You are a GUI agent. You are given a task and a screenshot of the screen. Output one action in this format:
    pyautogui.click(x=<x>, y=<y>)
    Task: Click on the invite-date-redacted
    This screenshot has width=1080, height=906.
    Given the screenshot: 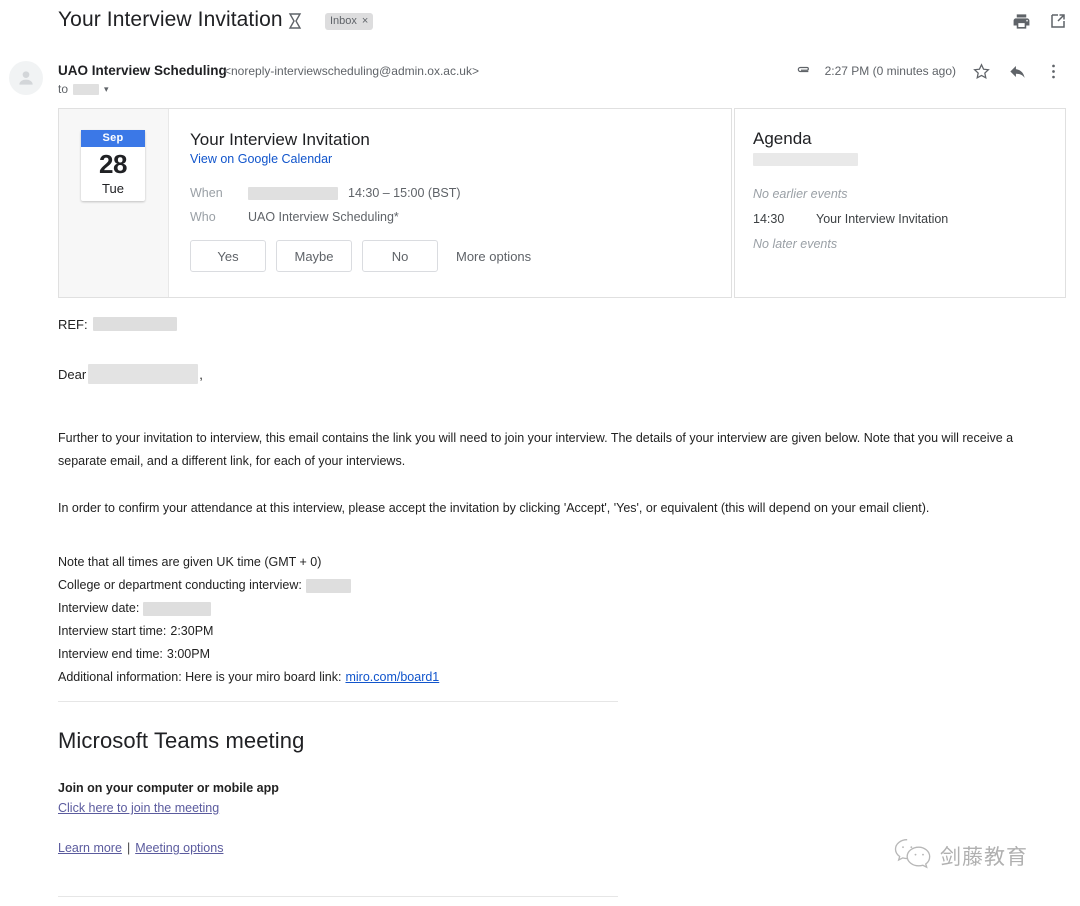 What is the action you would take?
    pyautogui.click(x=293, y=193)
    